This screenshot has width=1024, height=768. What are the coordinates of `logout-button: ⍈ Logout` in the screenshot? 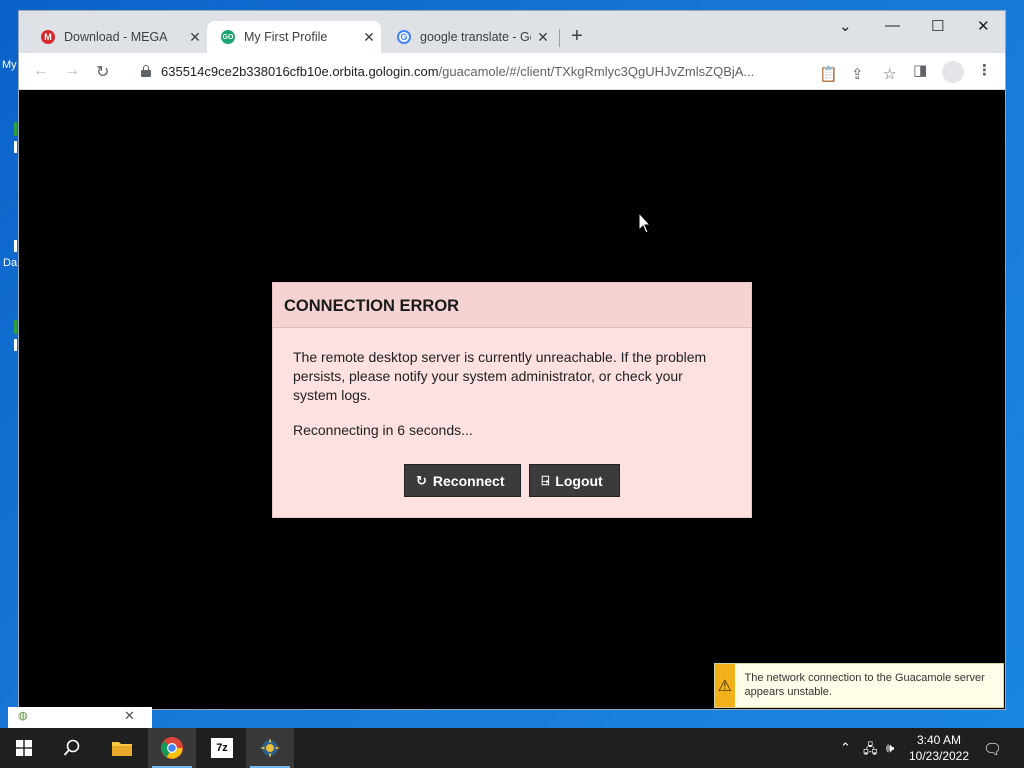 It's located at (574, 480).